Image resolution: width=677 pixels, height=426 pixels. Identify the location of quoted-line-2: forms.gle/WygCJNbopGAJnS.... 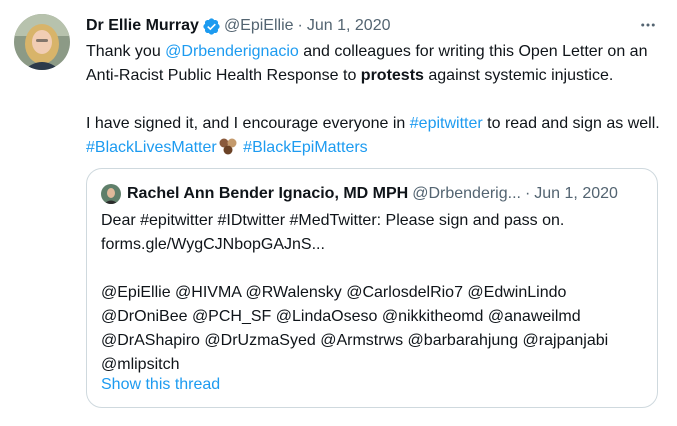
(213, 244).